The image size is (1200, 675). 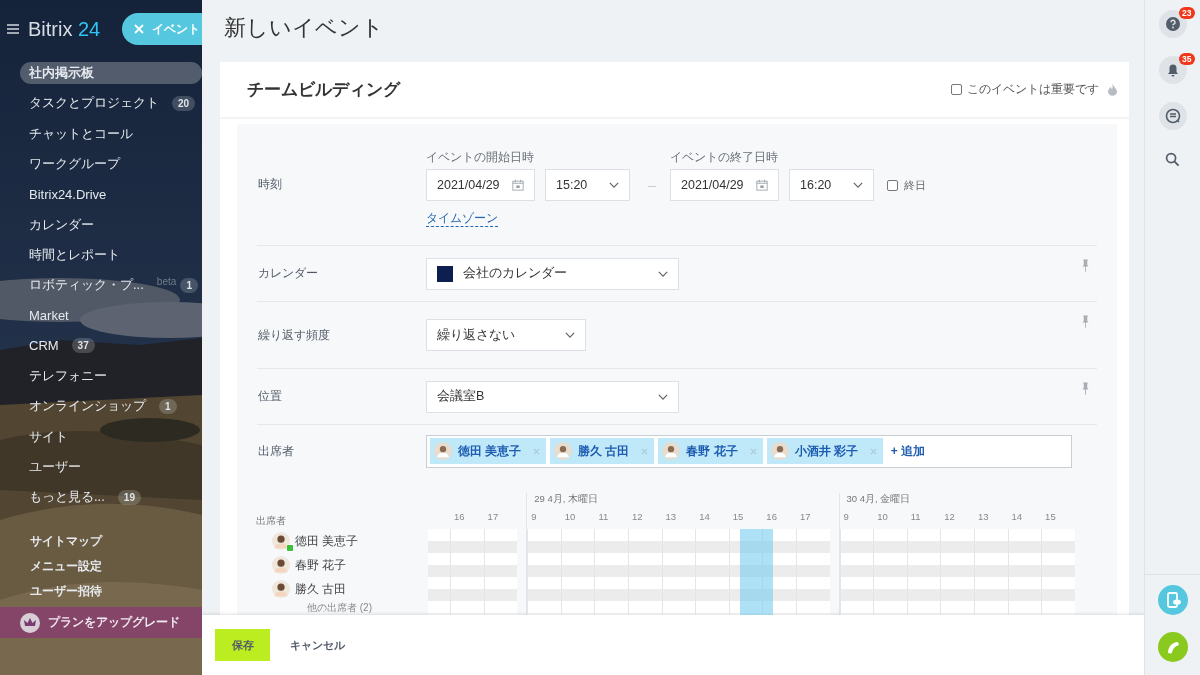 What do you see at coordinates (116, 542) in the screenshot?
I see `sidebar-link: サイトマップ` at bounding box center [116, 542].